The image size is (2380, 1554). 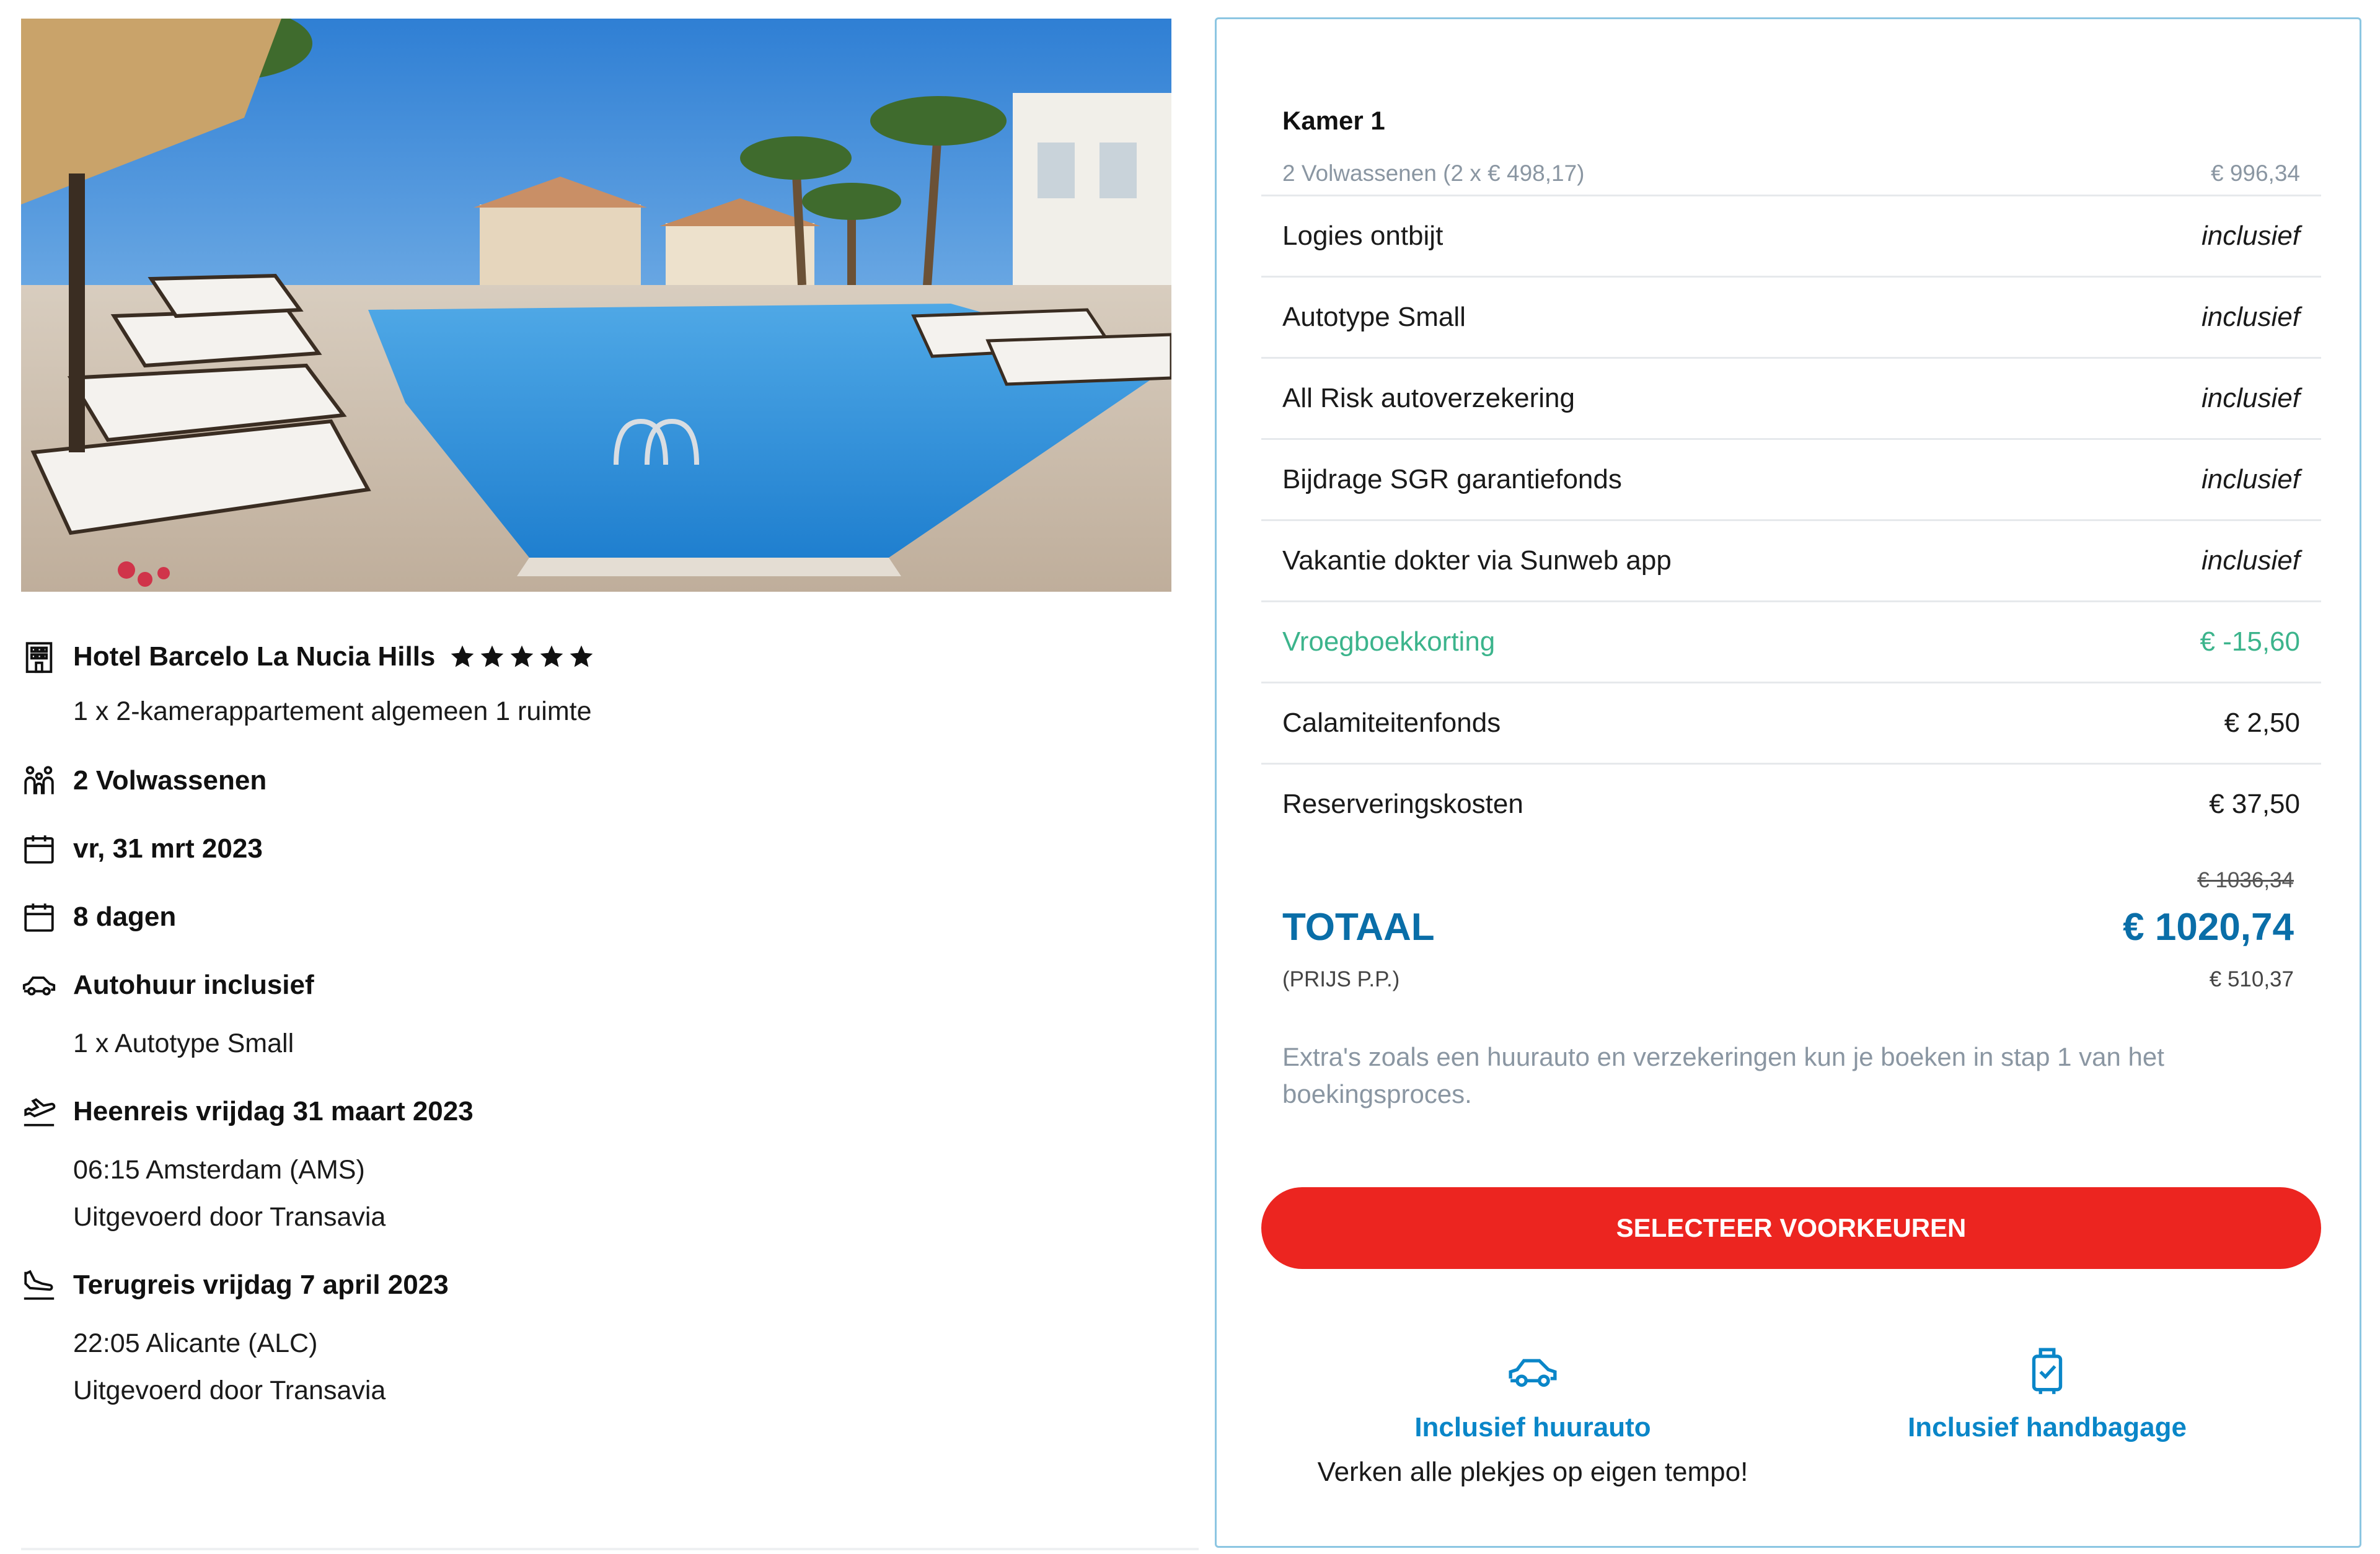 What do you see at coordinates (273, 1111) in the screenshot?
I see `outbound-label: Heenreis vrijdag 31 maart 2023` at bounding box center [273, 1111].